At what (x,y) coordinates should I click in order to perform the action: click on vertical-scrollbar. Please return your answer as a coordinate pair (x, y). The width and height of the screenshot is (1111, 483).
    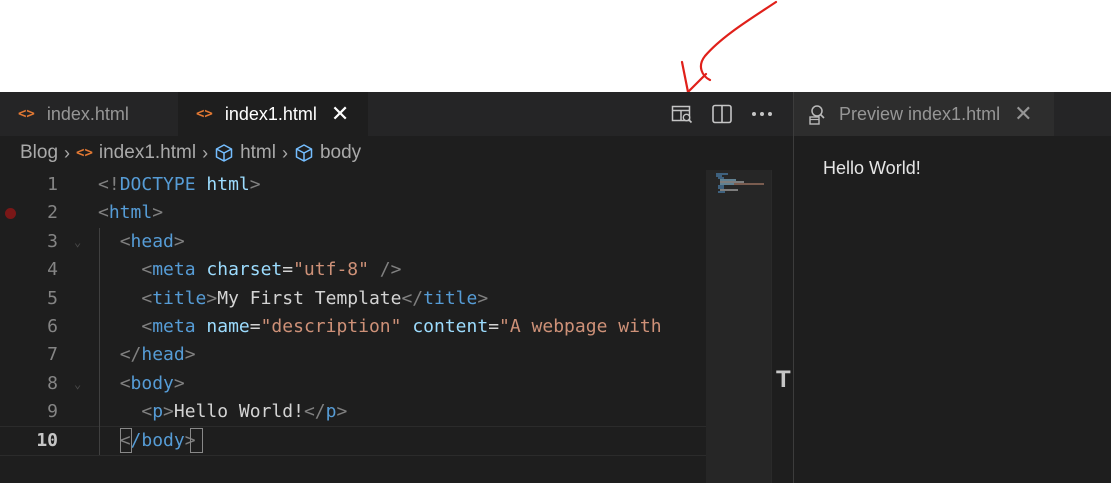
    Looking at the image, I should click on (782, 326).